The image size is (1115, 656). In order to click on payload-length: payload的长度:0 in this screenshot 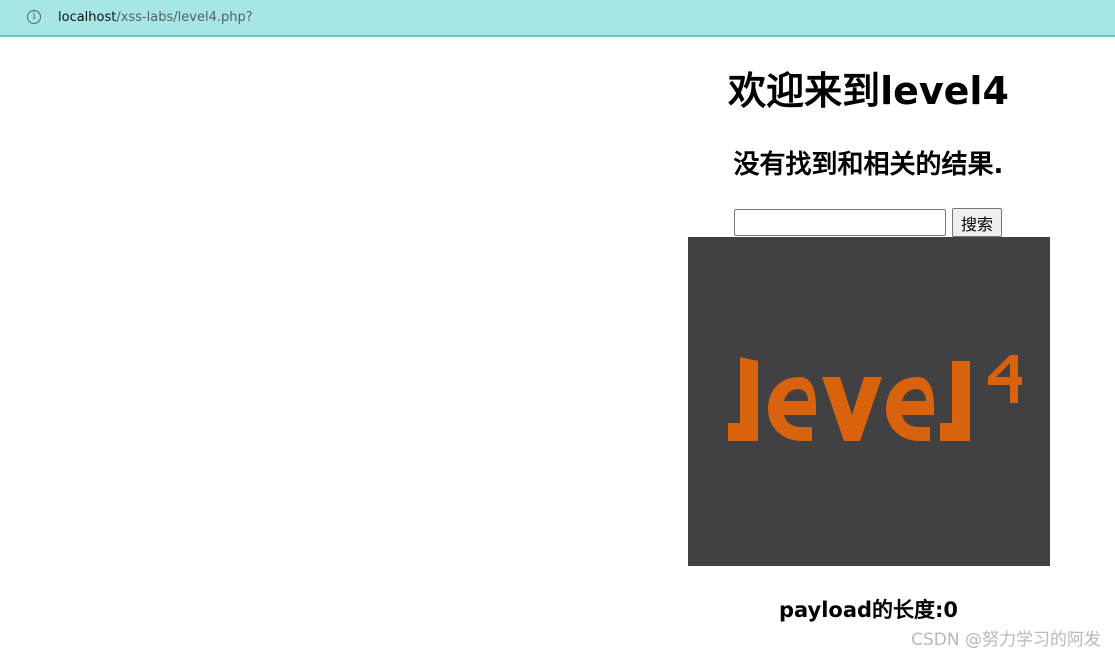, I will do `click(868, 610)`.